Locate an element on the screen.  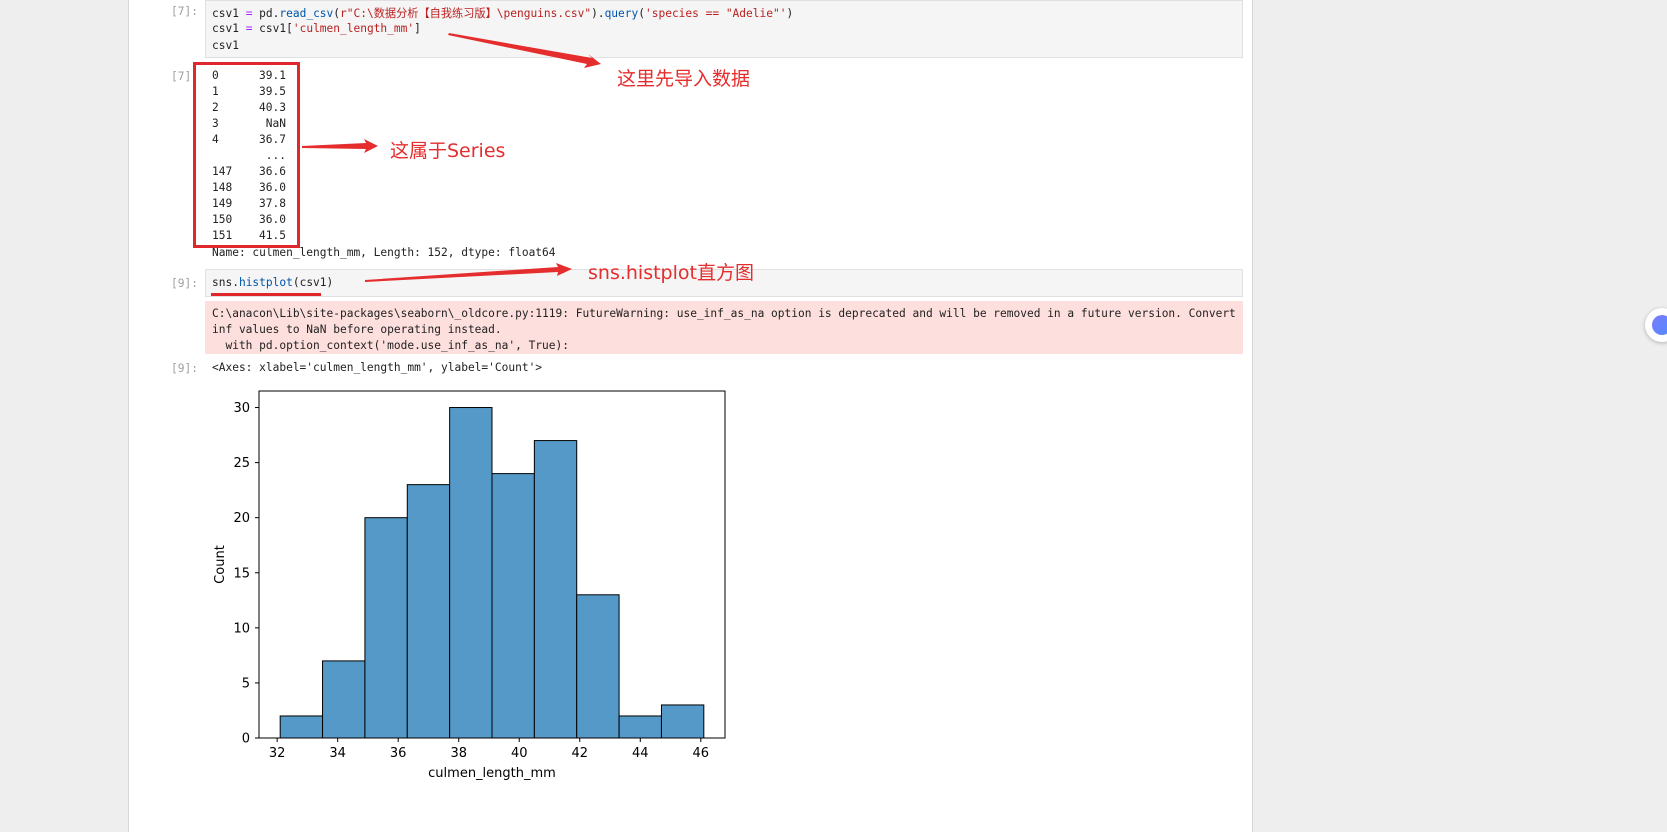
code-token: 'culmen_length_mm' is located at coordinates (353, 28).